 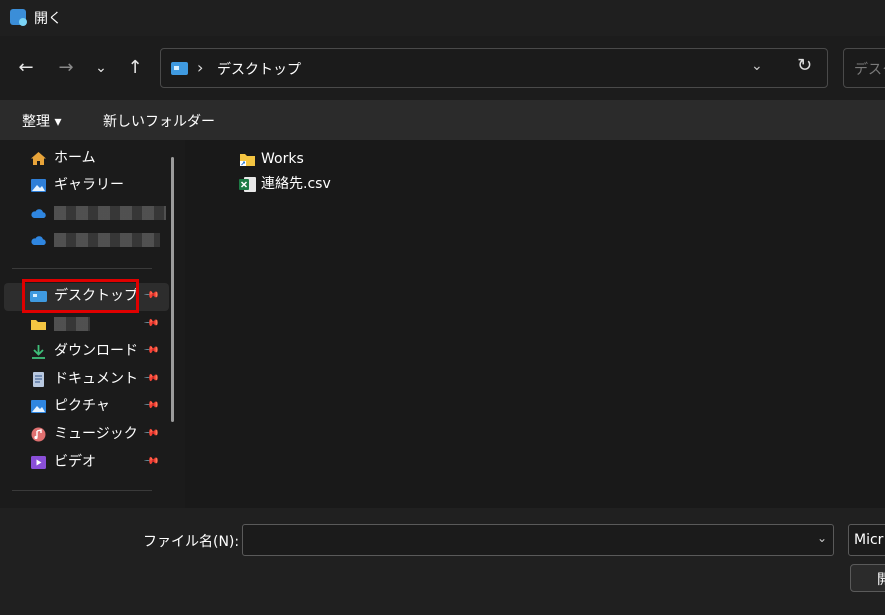 I want to click on document-icon, so click(x=38, y=379).